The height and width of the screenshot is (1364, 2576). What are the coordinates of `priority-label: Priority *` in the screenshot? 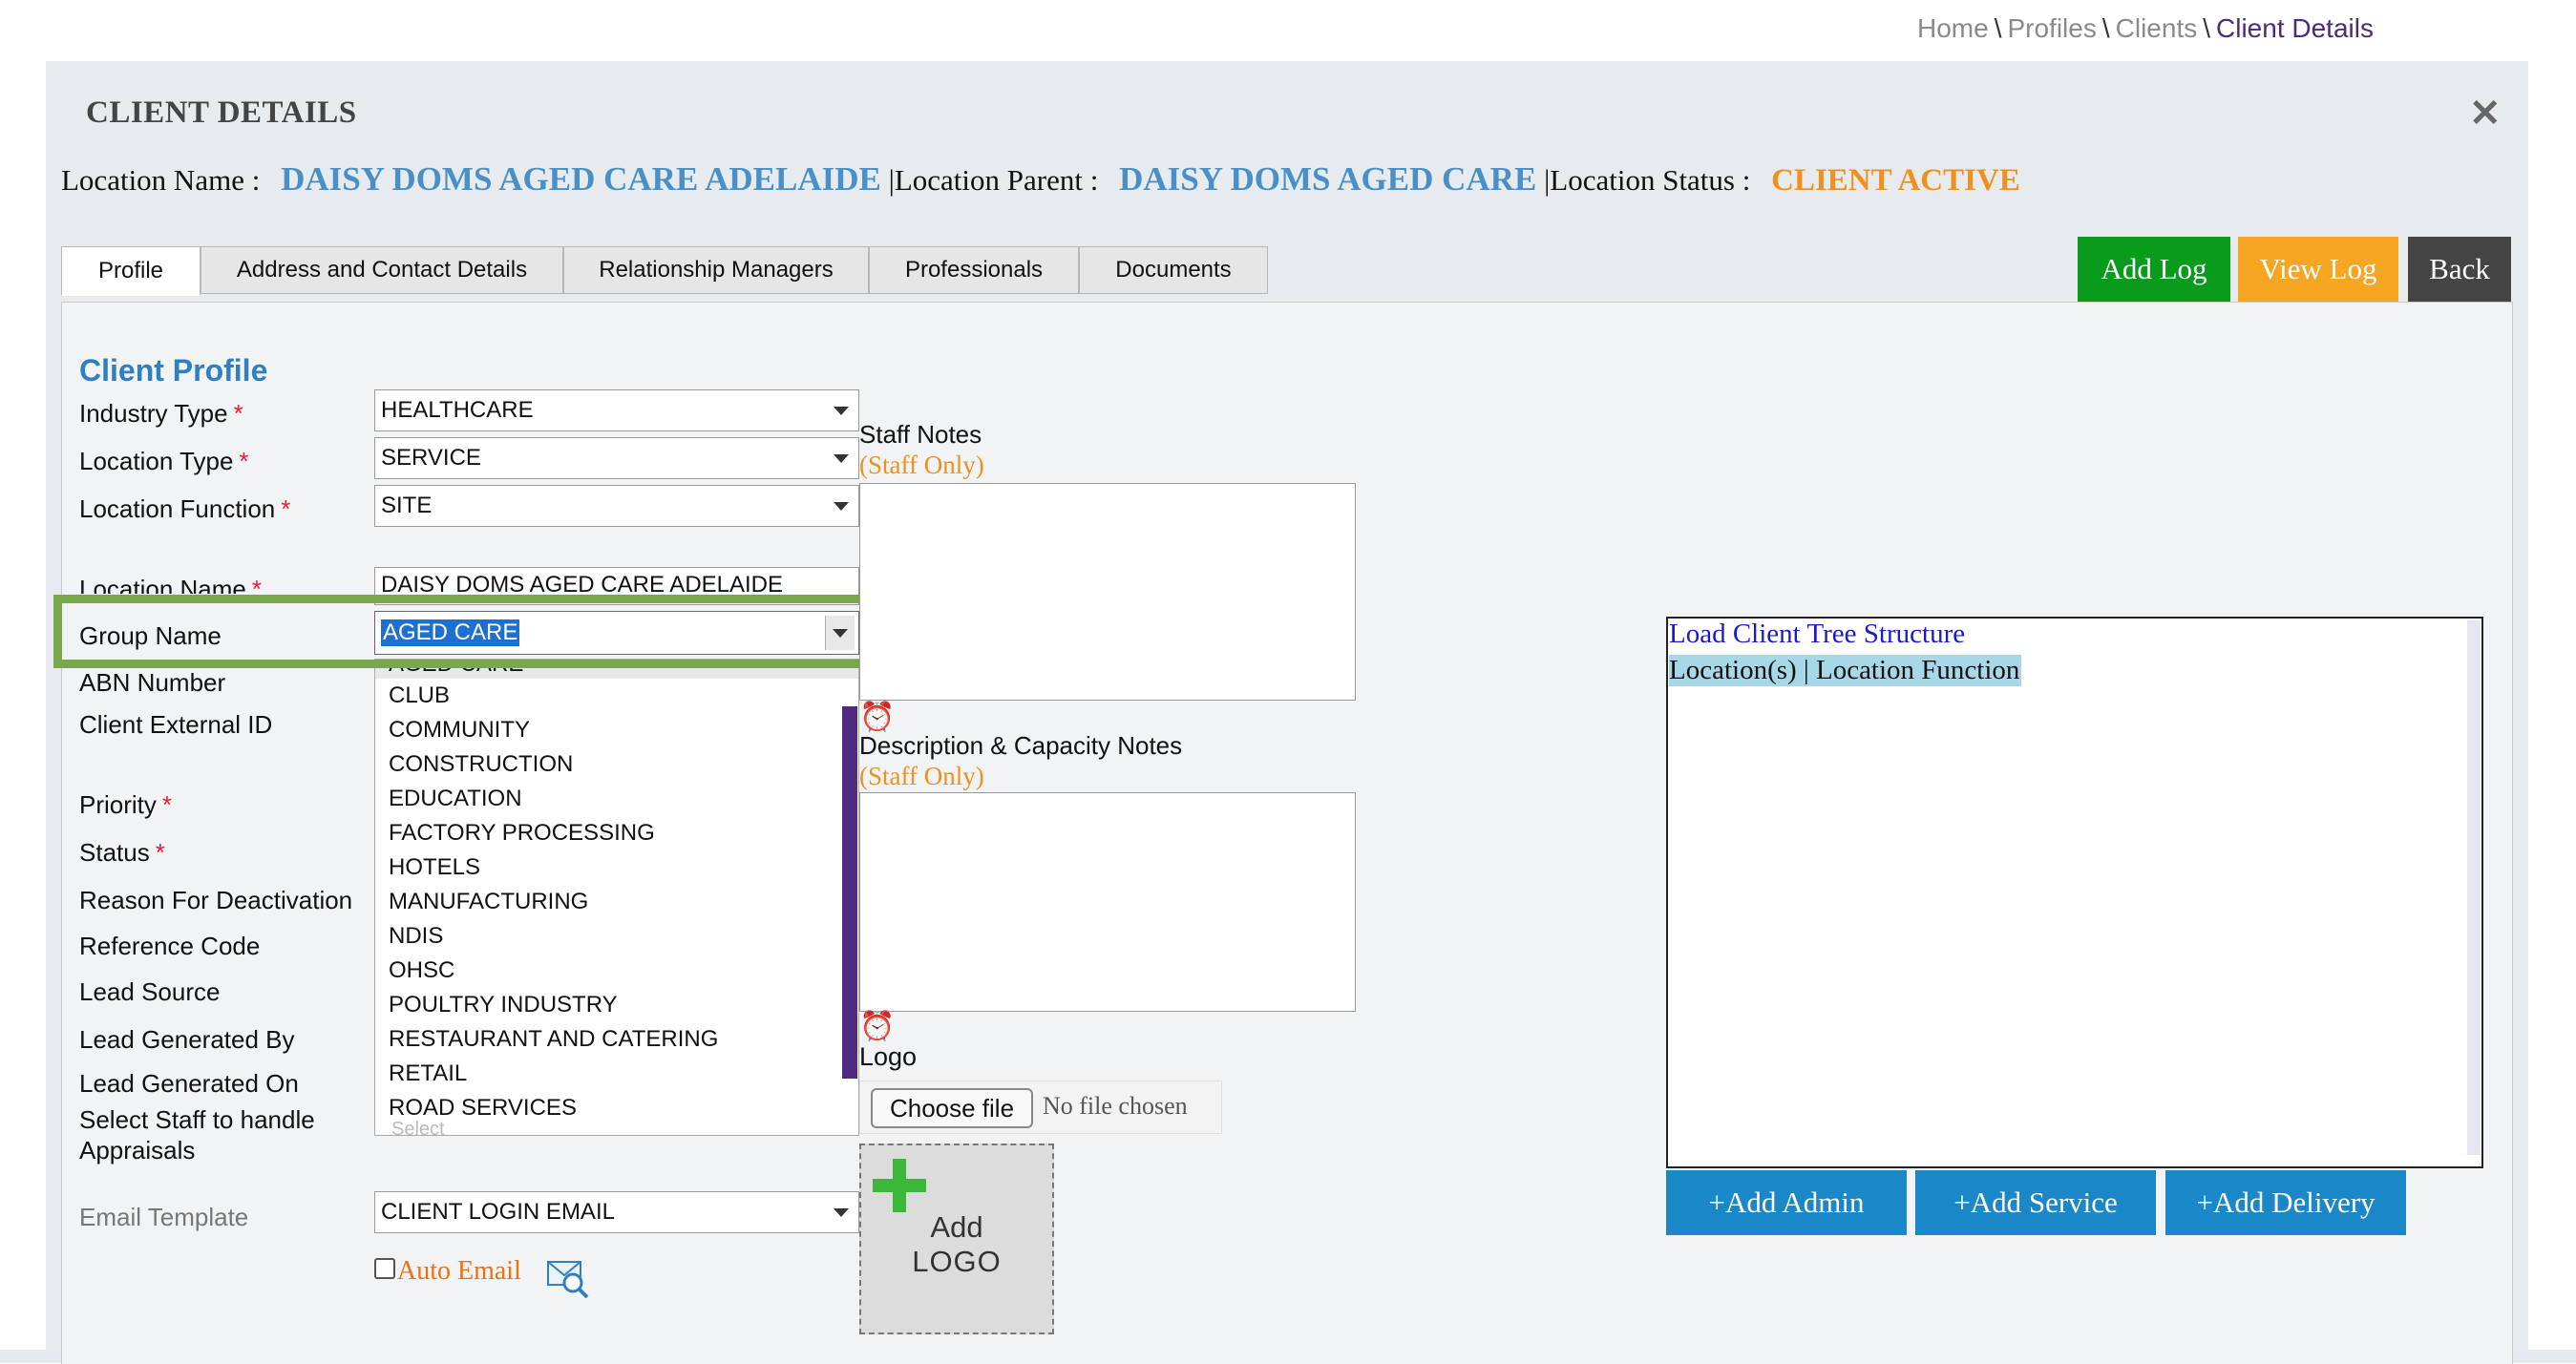 It's located at (126, 804).